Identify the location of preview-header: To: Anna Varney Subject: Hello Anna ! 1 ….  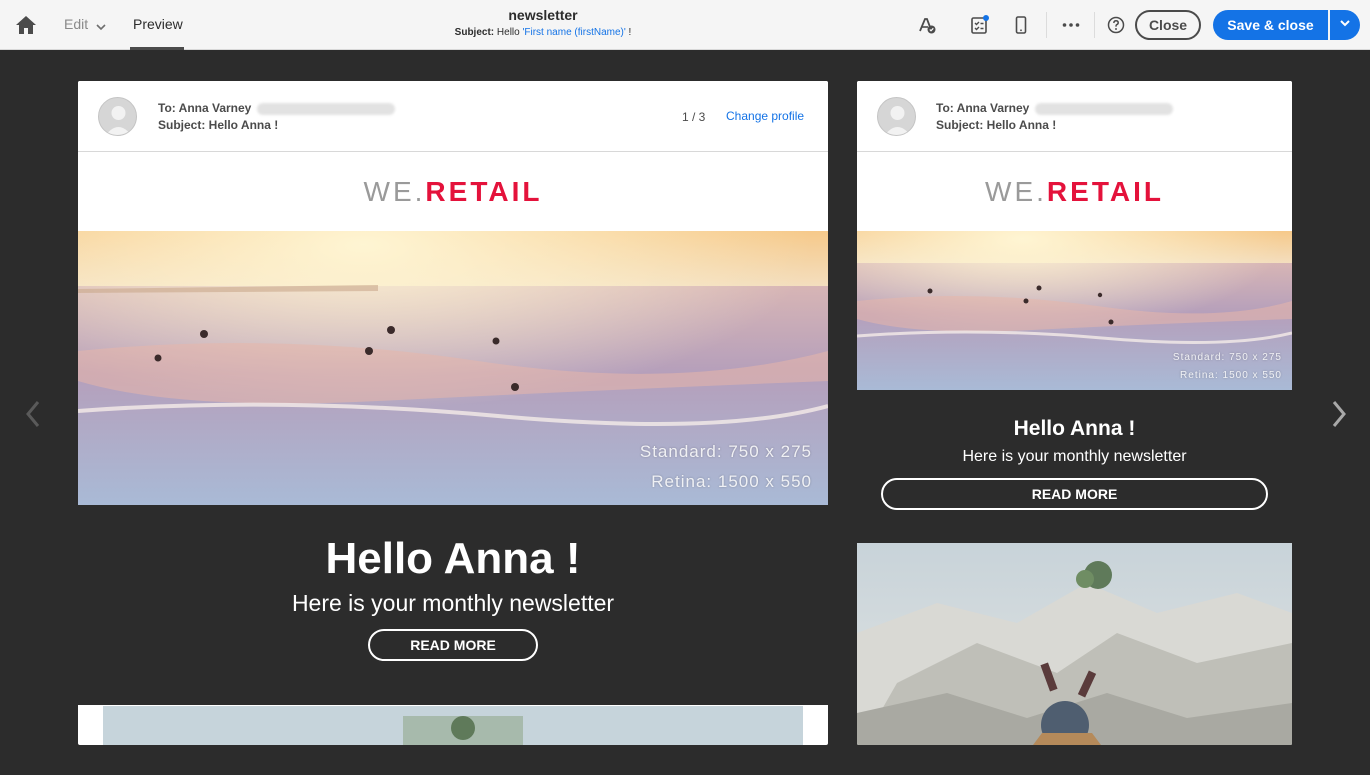
(453, 116).